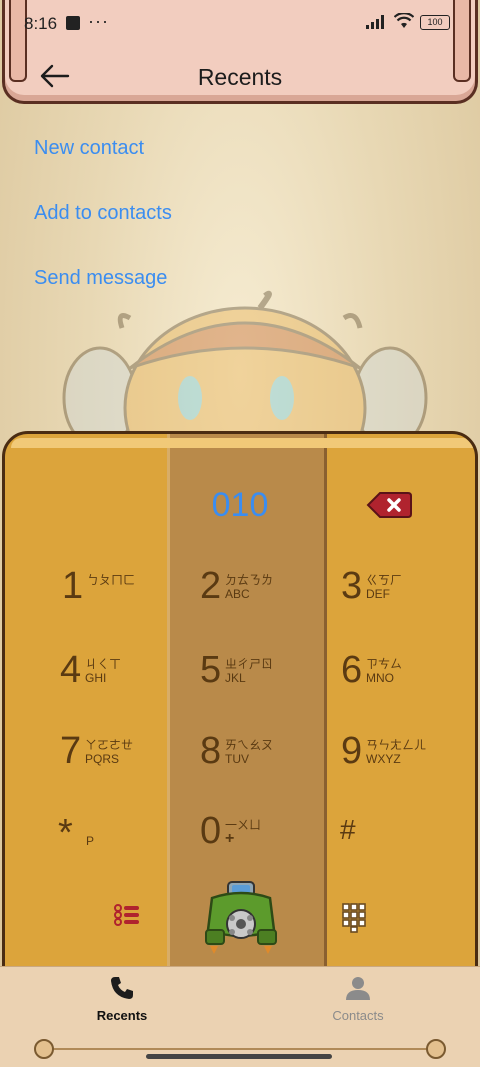  Describe the element at coordinates (270, 595) in the screenshot. I see `key-2: 2 ㄉㄊㄋㄌ ABC` at that location.